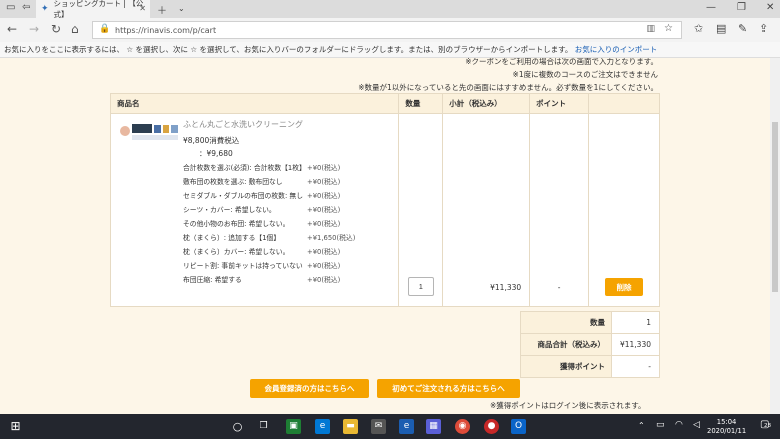  Describe the element at coordinates (322, 426) in the screenshot. I see `edge-icon: e` at that location.